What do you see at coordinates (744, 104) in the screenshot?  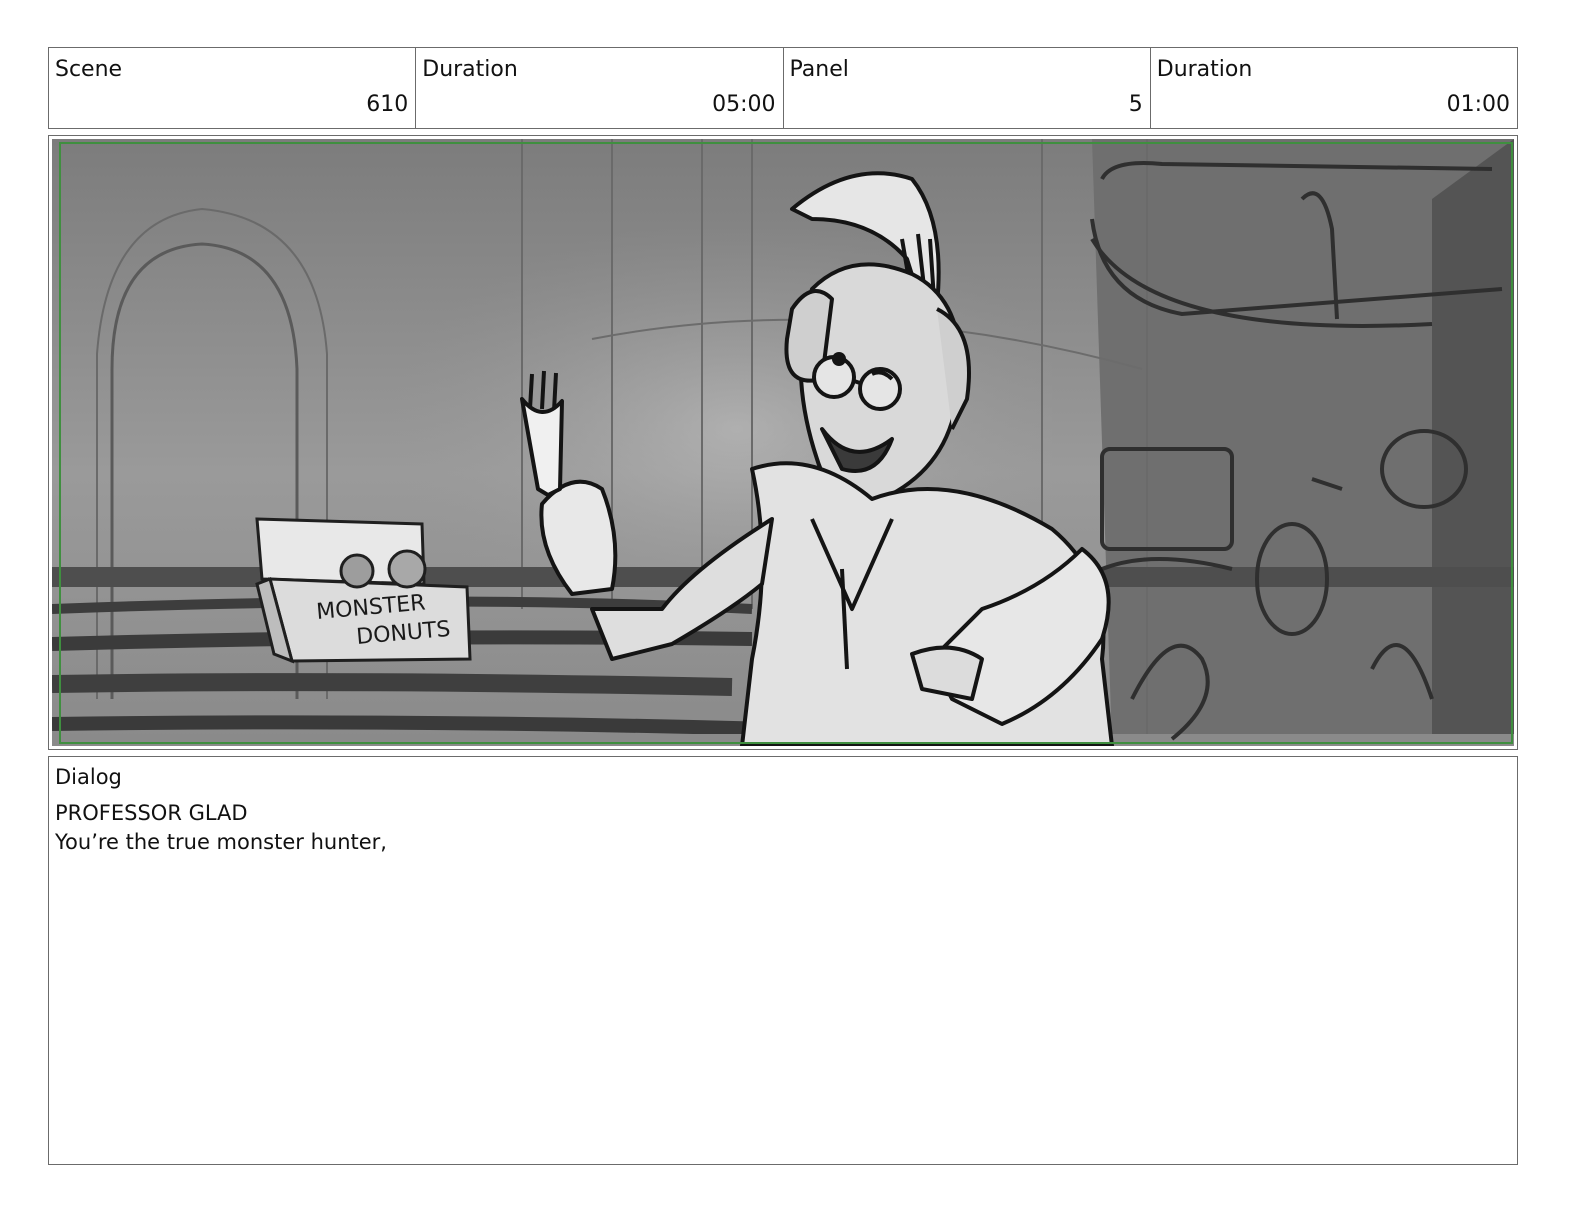 I see `scene-duration-value: 05:00` at bounding box center [744, 104].